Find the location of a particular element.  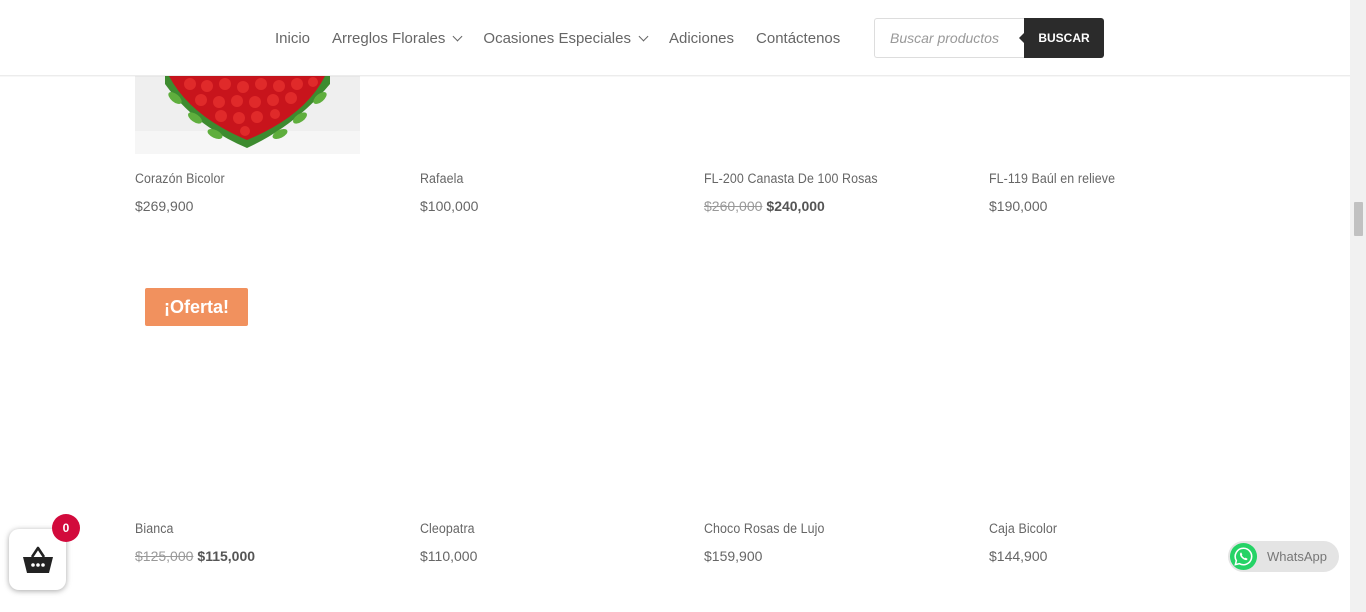

product-price: $269,900 is located at coordinates (164, 206).